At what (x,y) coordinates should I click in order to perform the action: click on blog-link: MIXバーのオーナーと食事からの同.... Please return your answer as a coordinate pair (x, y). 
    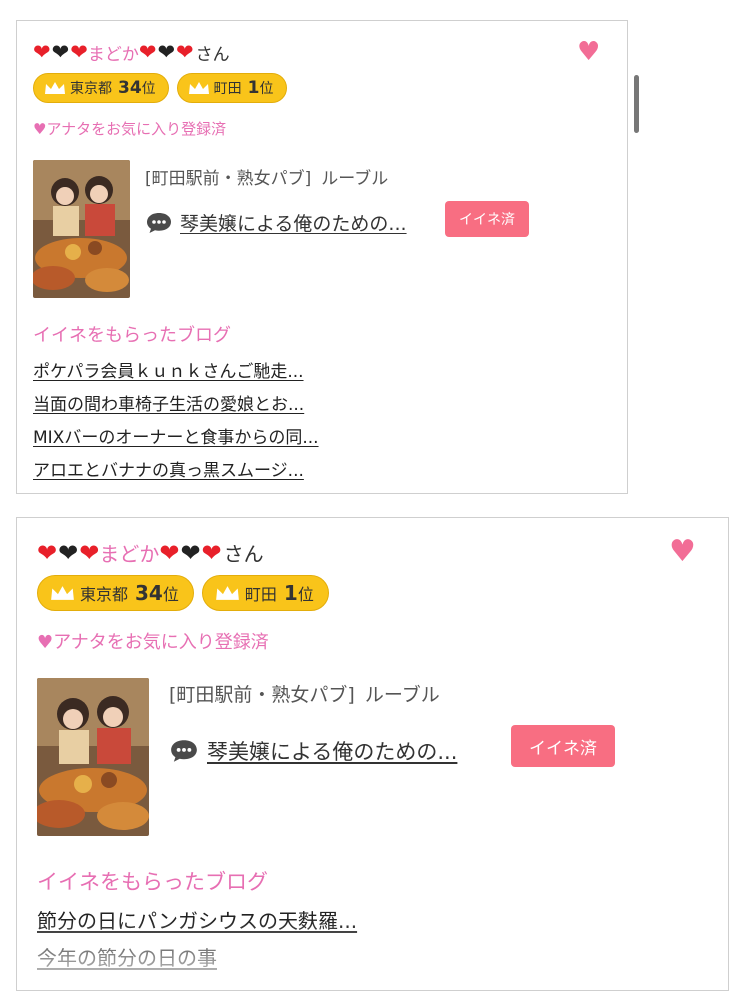
    Looking at the image, I should click on (176, 435).